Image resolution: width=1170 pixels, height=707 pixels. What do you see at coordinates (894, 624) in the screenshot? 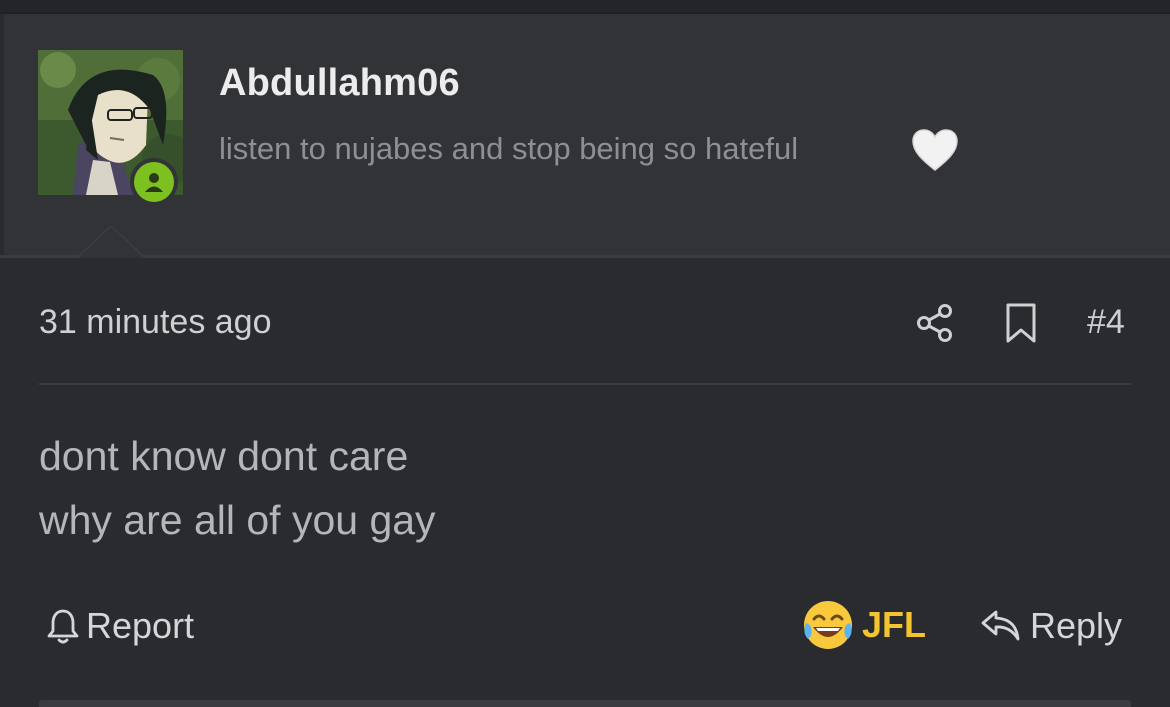
I see `jfl-label: JFL` at bounding box center [894, 624].